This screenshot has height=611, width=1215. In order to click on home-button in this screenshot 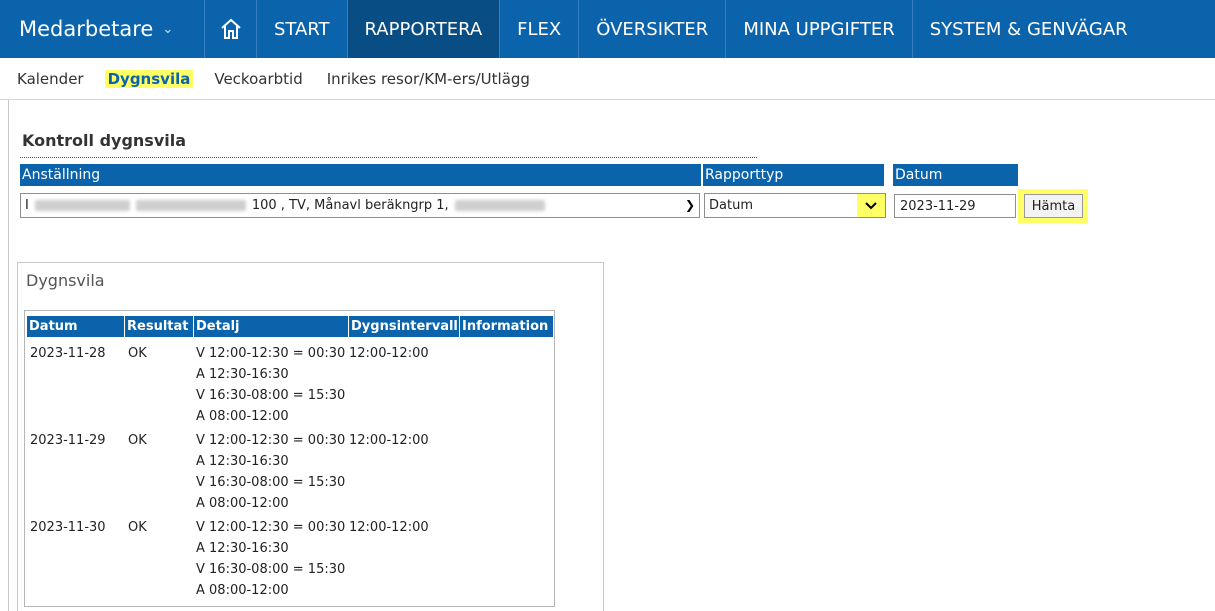, I will do `click(231, 29)`.